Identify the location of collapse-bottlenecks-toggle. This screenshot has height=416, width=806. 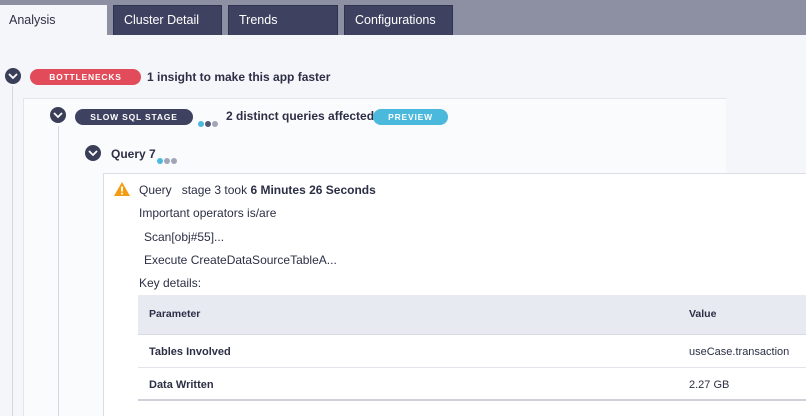
(13, 76).